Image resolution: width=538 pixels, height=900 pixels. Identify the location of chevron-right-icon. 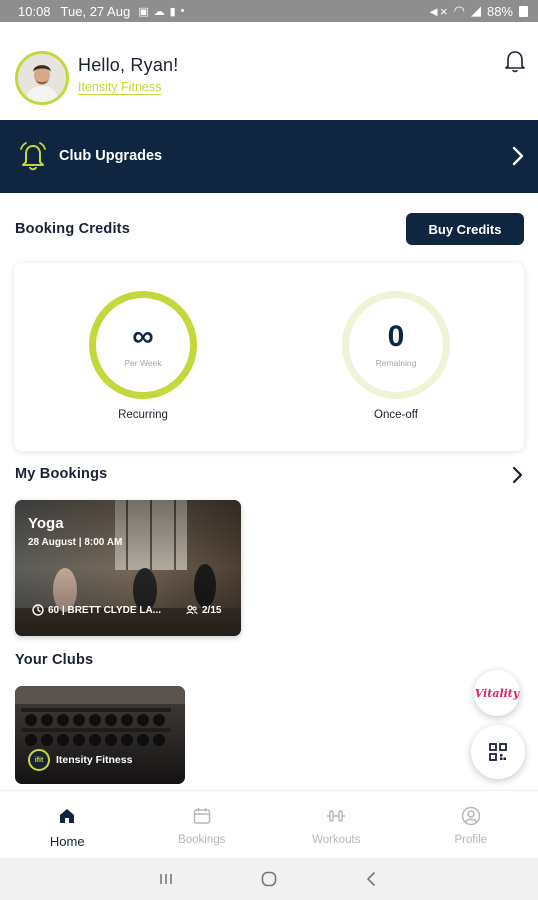
(518, 156).